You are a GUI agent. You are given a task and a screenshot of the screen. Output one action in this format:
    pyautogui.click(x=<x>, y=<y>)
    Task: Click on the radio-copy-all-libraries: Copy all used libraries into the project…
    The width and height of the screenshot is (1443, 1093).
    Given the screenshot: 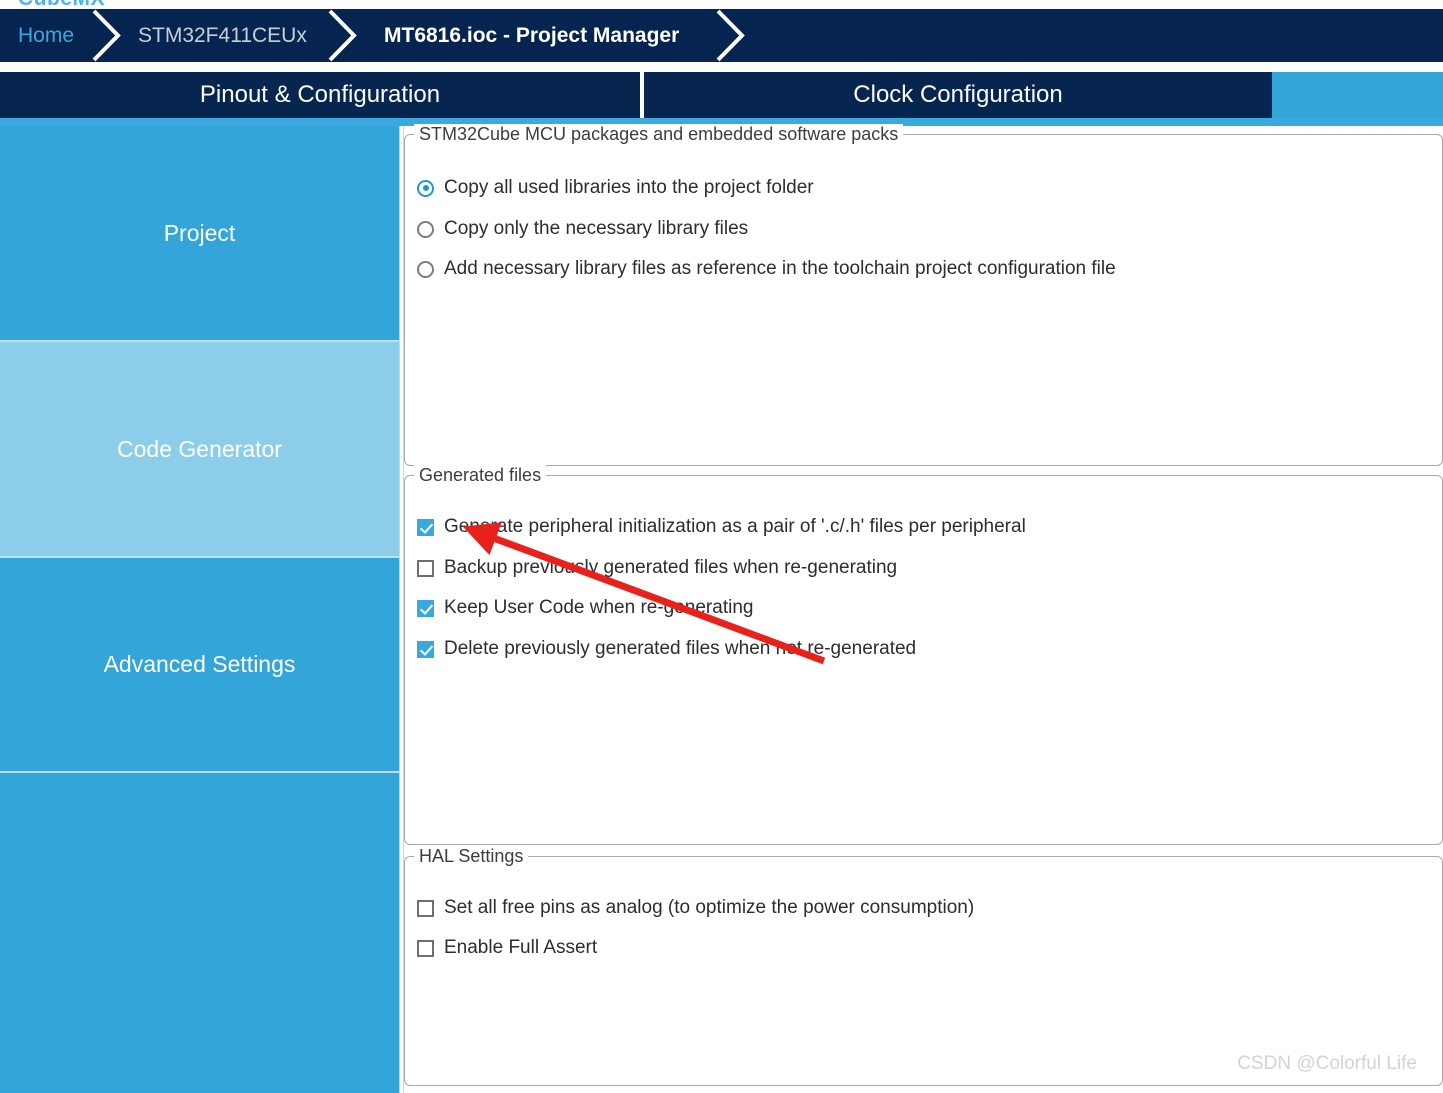 What is the action you would take?
    pyautogui.click(x=615, y=188)
    